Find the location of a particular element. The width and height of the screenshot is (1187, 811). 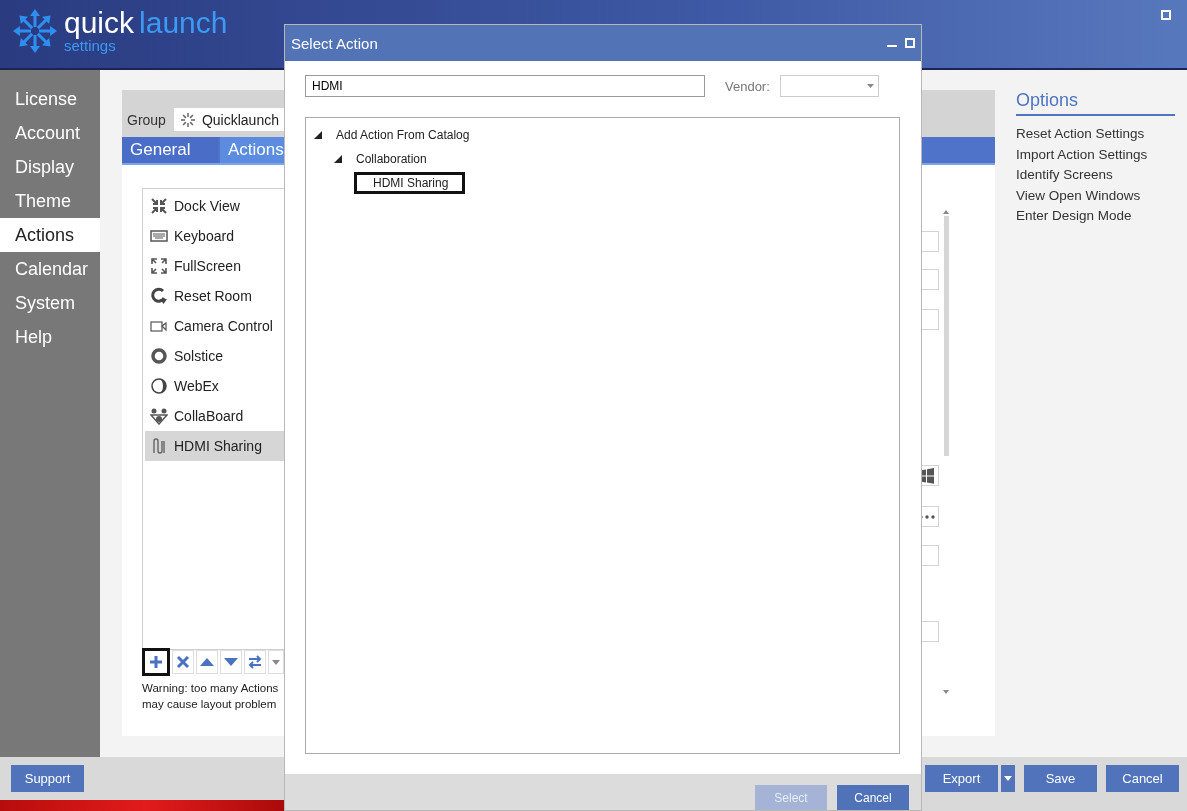

cross-icon is located at coordinates (183, 662).